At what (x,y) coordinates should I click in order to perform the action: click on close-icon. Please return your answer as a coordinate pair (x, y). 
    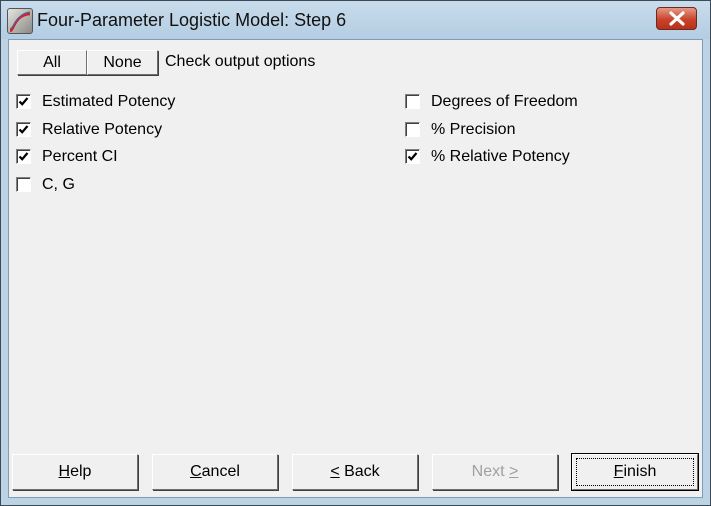
    Looking at the image, I should click on (677, 18).